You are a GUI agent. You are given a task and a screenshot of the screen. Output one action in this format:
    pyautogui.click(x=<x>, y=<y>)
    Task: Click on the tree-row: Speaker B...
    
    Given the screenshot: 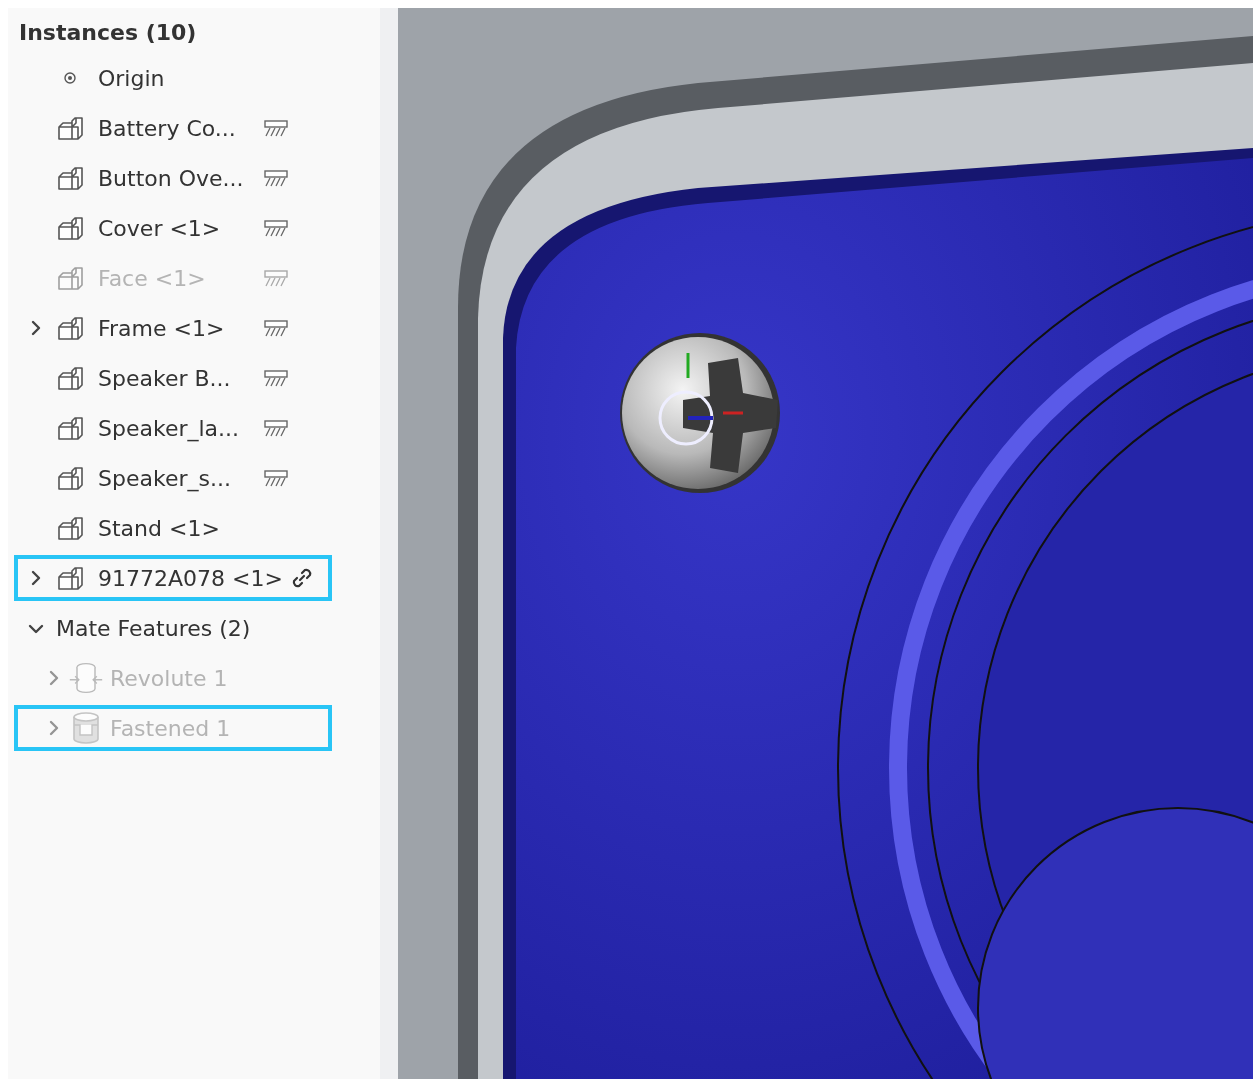 What is the action you would take?
    pyautogui.click(x=173, y=378)
    